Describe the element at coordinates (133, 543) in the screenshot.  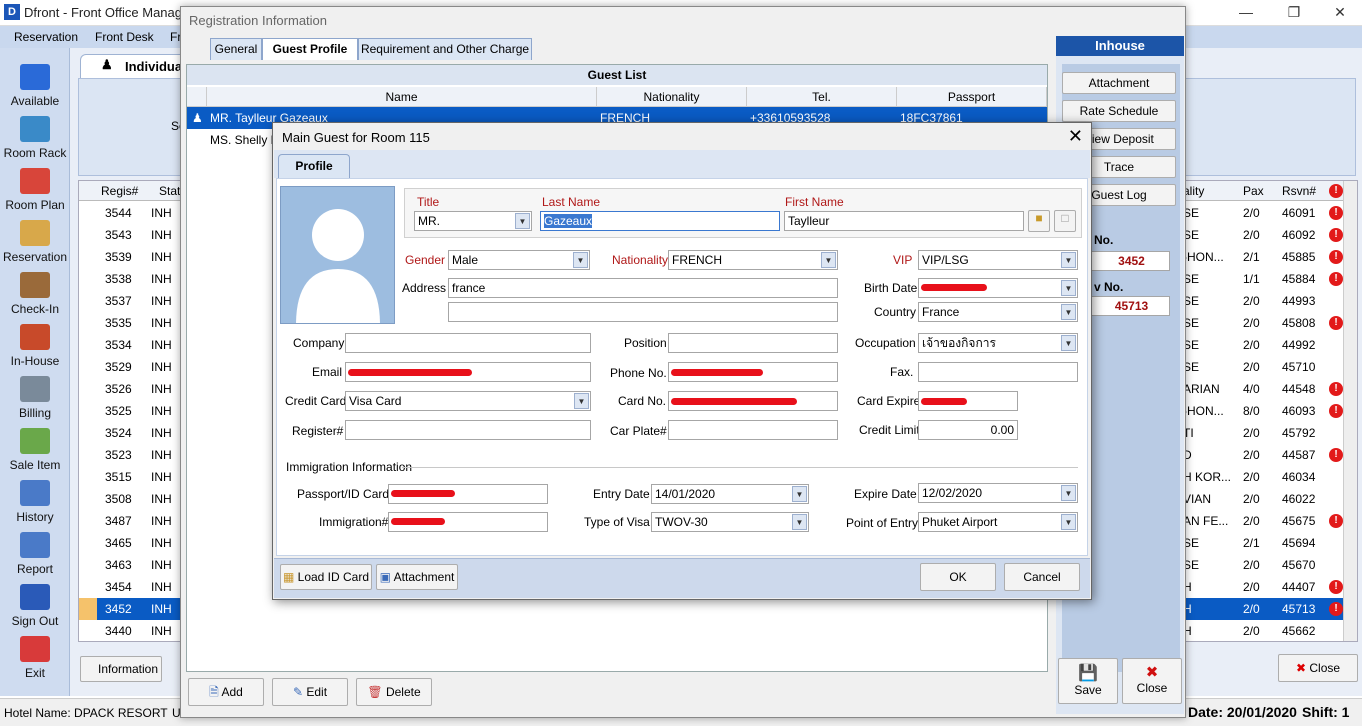
I see `table-row: 3465 INH` at that location.